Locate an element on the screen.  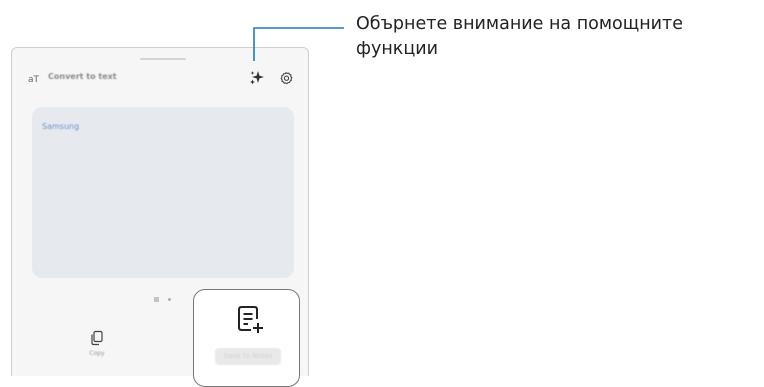
converted-text: Samsung is located at coordinates (61, 126).